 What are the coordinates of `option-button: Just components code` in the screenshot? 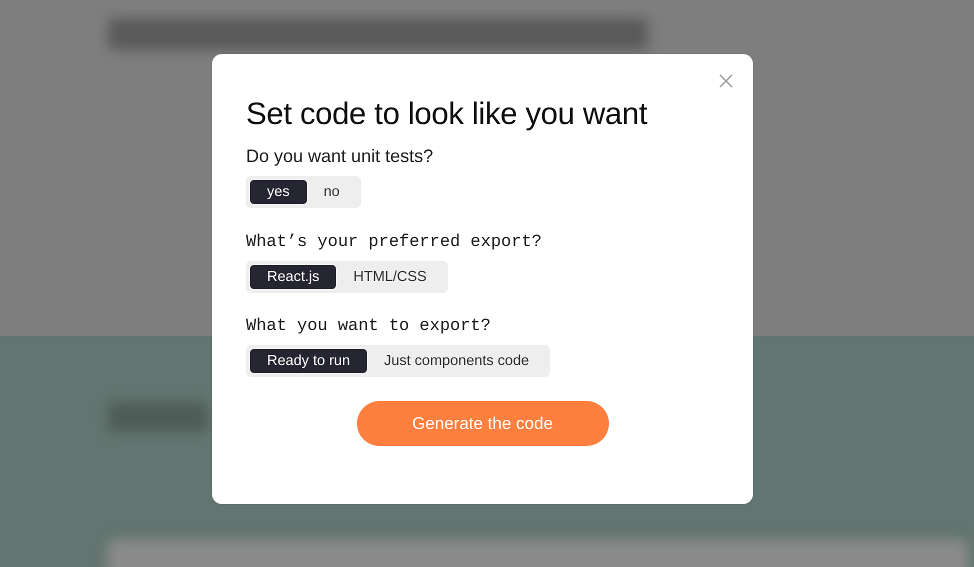 It's located at (456, 361).